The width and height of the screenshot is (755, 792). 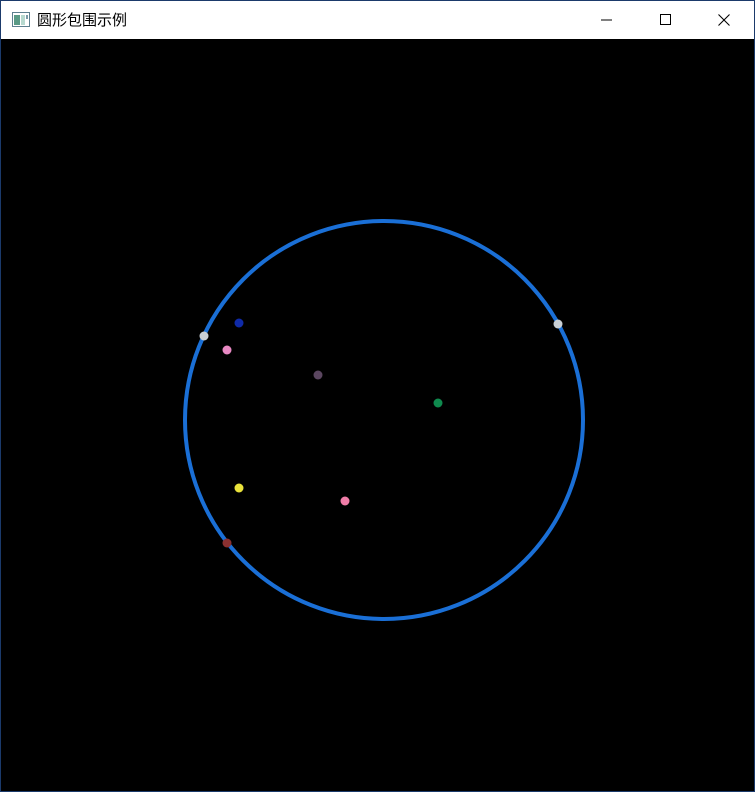 I want to click on maximize-button, so click(x=666, y=20).